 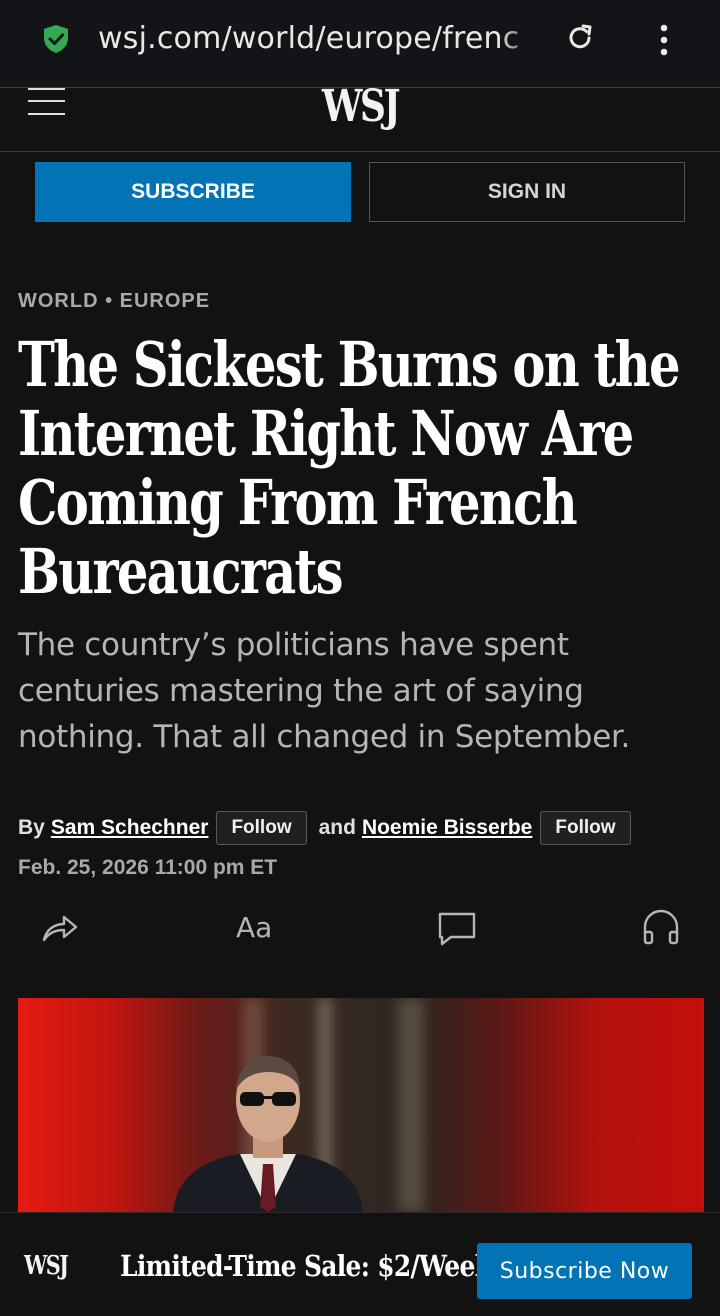 What do you see at coordinates (60, 928) in the screenshot?
I see `share-icon` at bounding box center [60, 928].